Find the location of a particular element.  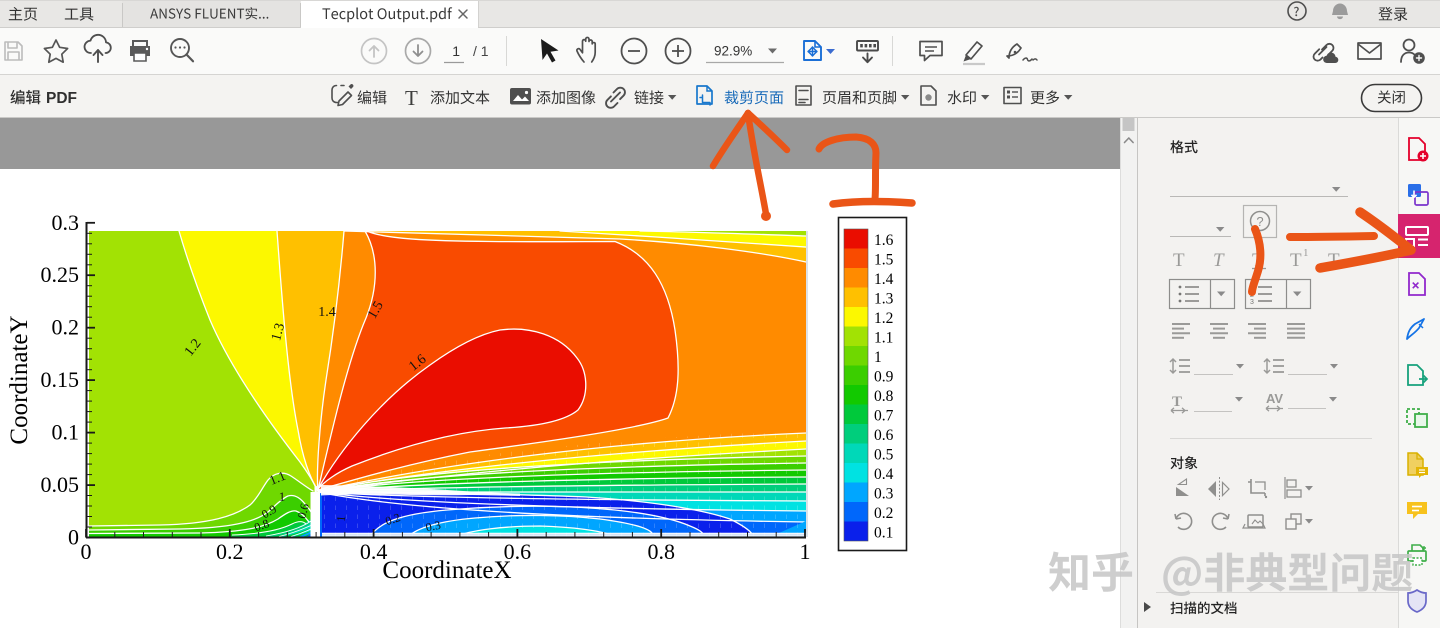

svg-text: 0.6 is located at coordinates (884, 435).